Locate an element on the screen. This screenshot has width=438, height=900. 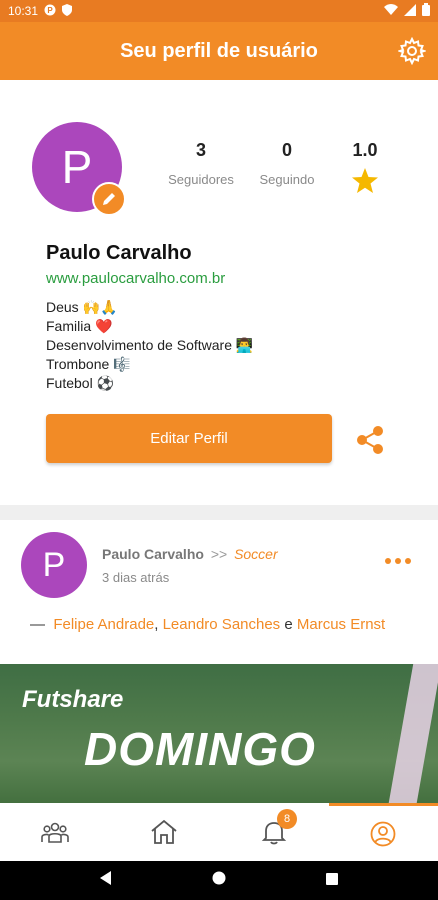
post-header: Paulo Carvalho >> Soccer is located at coordinates (190, 554).